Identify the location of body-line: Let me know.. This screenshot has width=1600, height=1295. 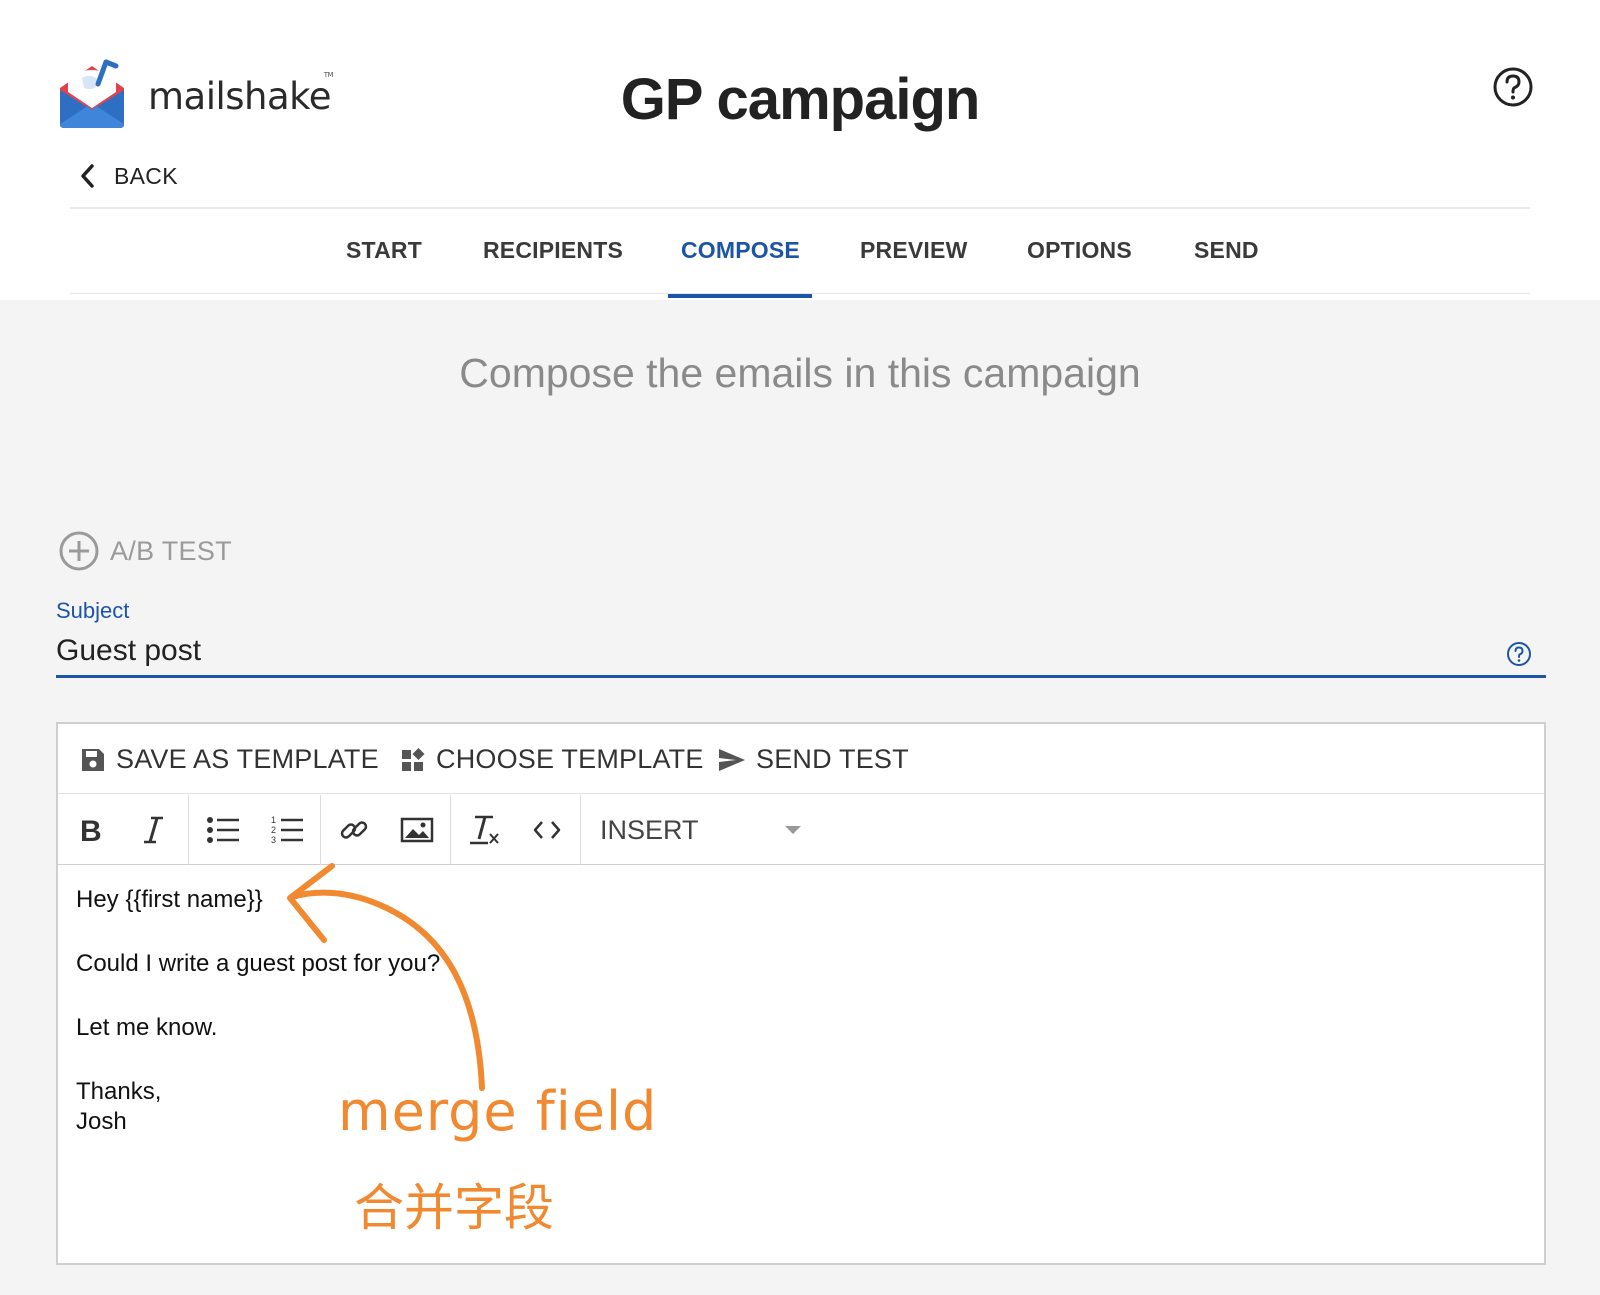
(147, 1027).